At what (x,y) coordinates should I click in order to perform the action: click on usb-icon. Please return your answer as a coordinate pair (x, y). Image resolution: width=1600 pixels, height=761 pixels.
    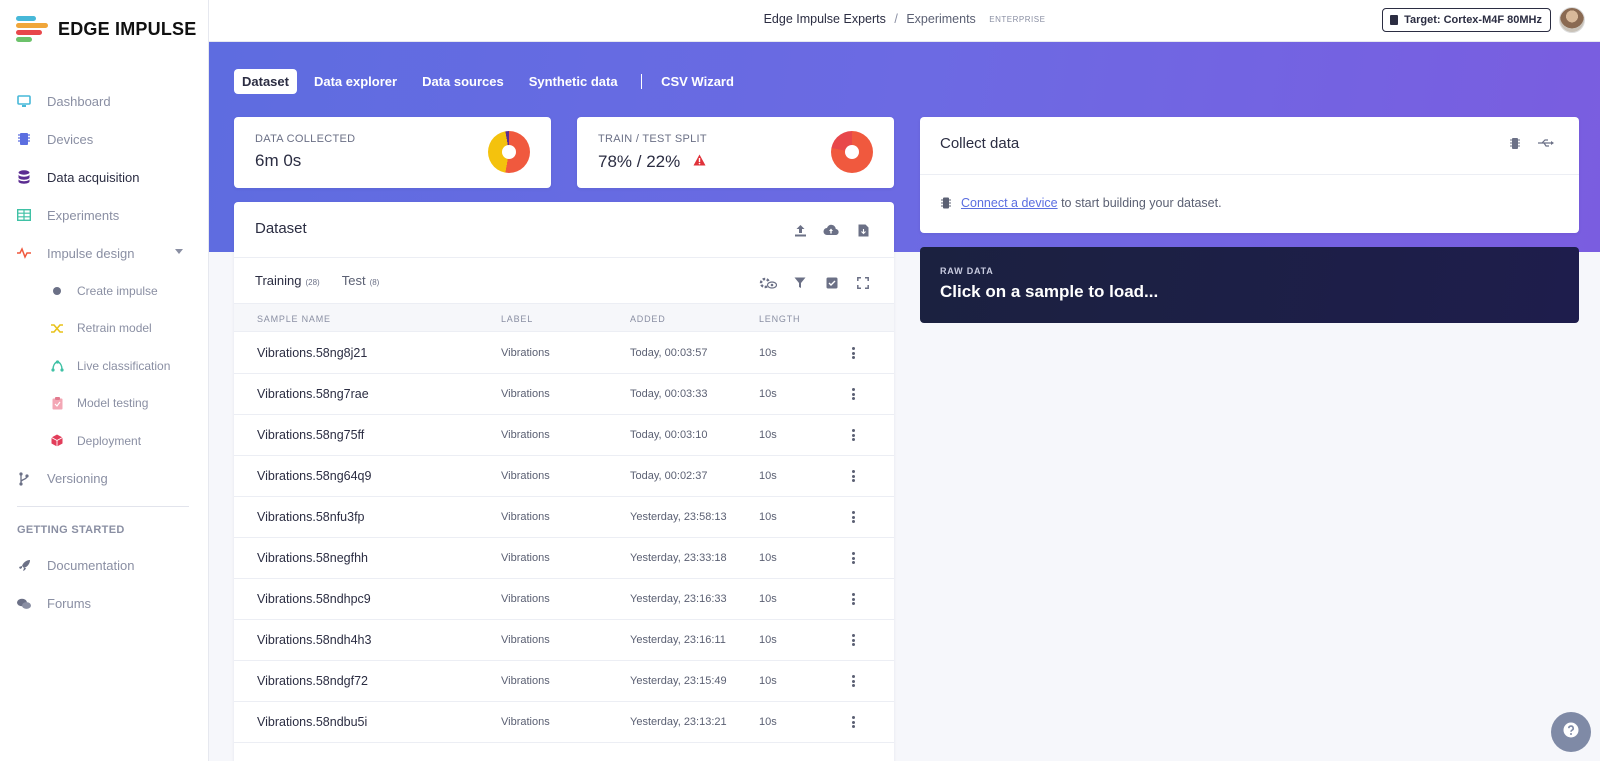
    Looking at the image, I should click on (1546, 143).